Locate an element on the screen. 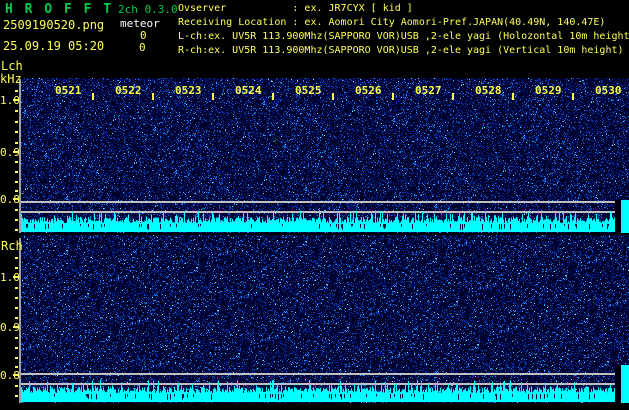 The height and width of the screenshot is (410, 629). time-label-0527: 0527 is located at coordinates (428, 90).